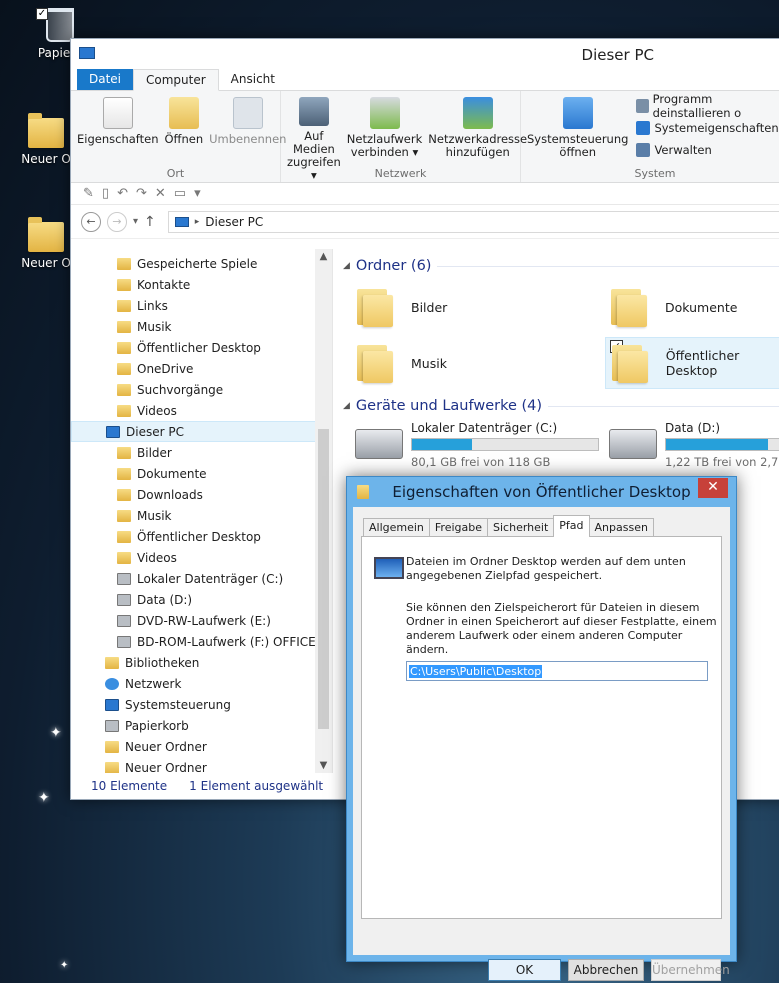  What do you see at coordinates (323, 579) in the screenshot?
I see `scrollbar-thumb` at bounding box center [323, 579].